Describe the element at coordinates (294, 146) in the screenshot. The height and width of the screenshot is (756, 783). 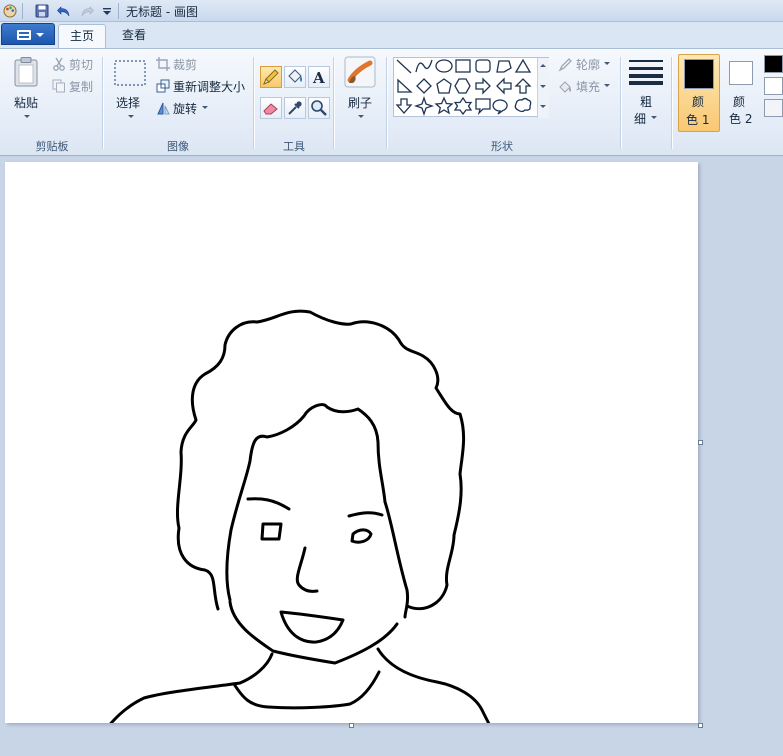
I see `tools-group-label: 工具` at that location.